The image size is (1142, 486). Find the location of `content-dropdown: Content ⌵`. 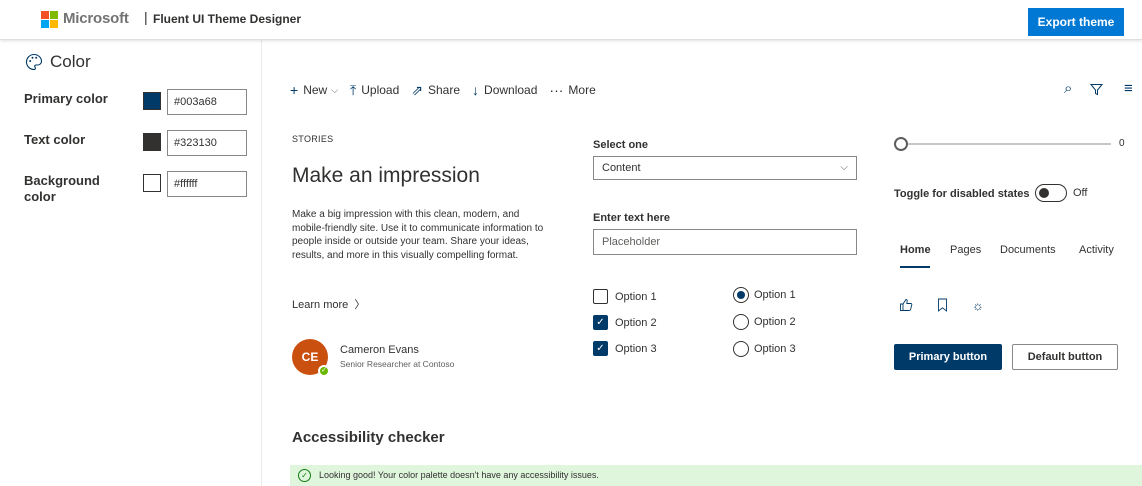

content-dropdown: Content ⌵ is located at coordinates (725, 168).